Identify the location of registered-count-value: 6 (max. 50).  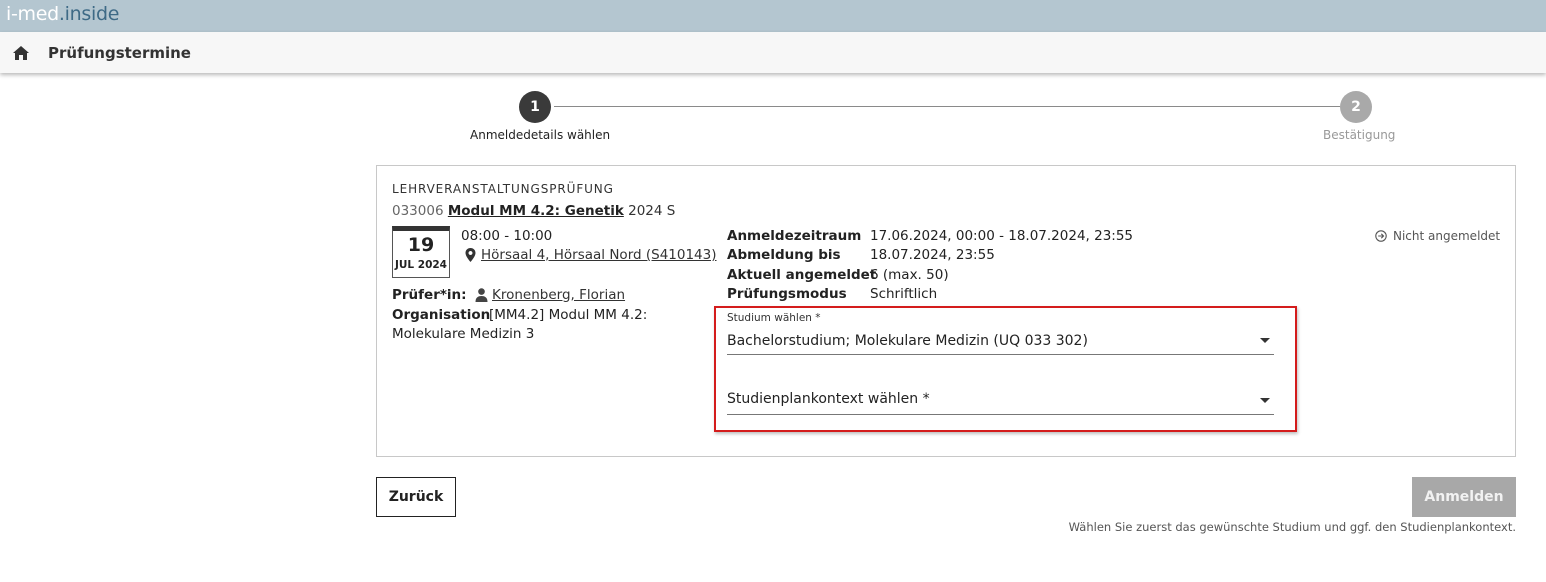
(909, 275).